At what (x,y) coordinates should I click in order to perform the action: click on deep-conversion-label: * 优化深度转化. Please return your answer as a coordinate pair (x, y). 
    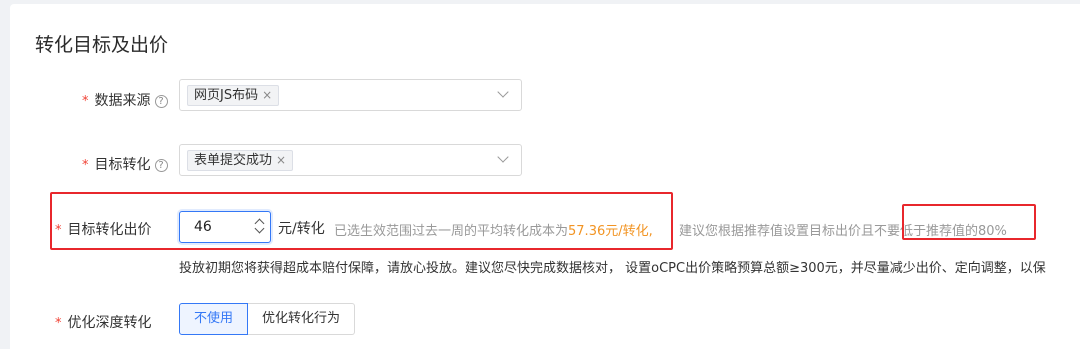
    Looking at the image, I should click on (103, 323).